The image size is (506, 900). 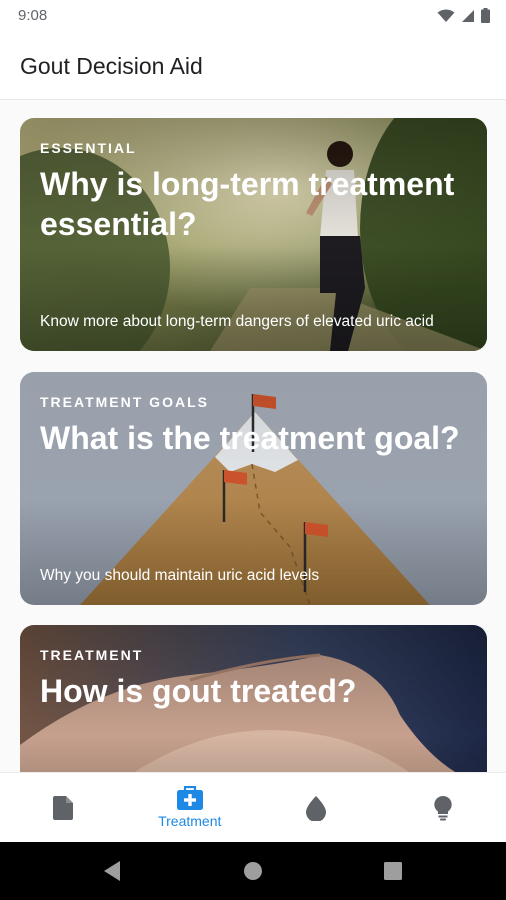 I want to click on card-eyebrow: TREATMENT, so click(x=92, y=655).